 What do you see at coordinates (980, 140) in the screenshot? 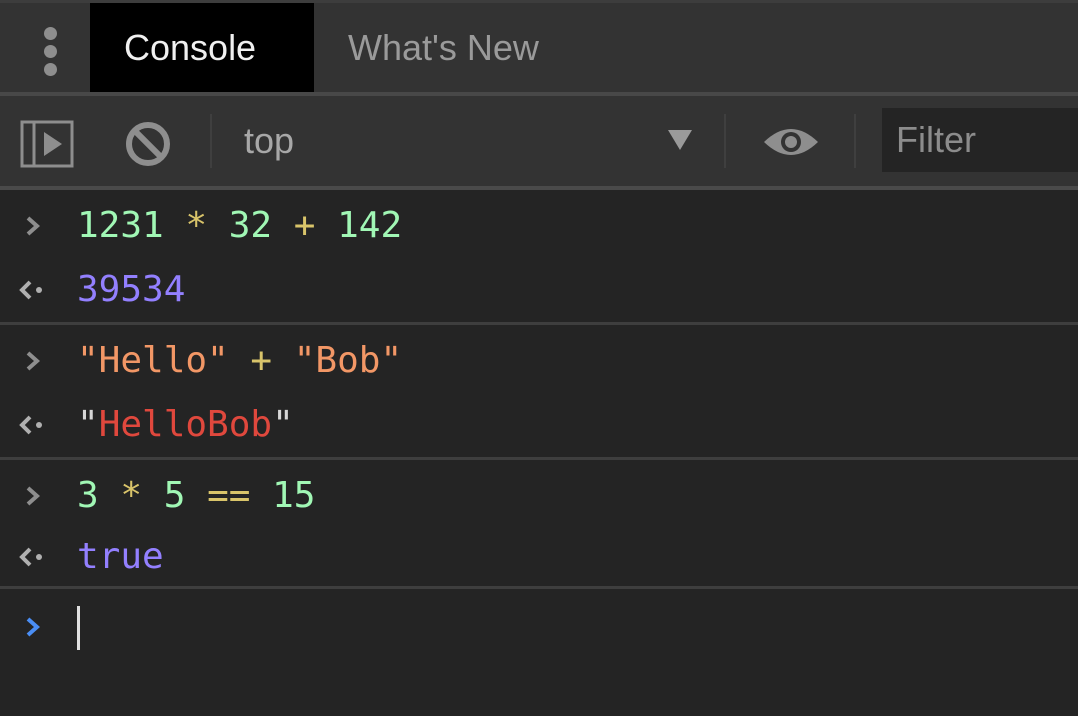
I see `filter-input` at bounding box center [980, 140].